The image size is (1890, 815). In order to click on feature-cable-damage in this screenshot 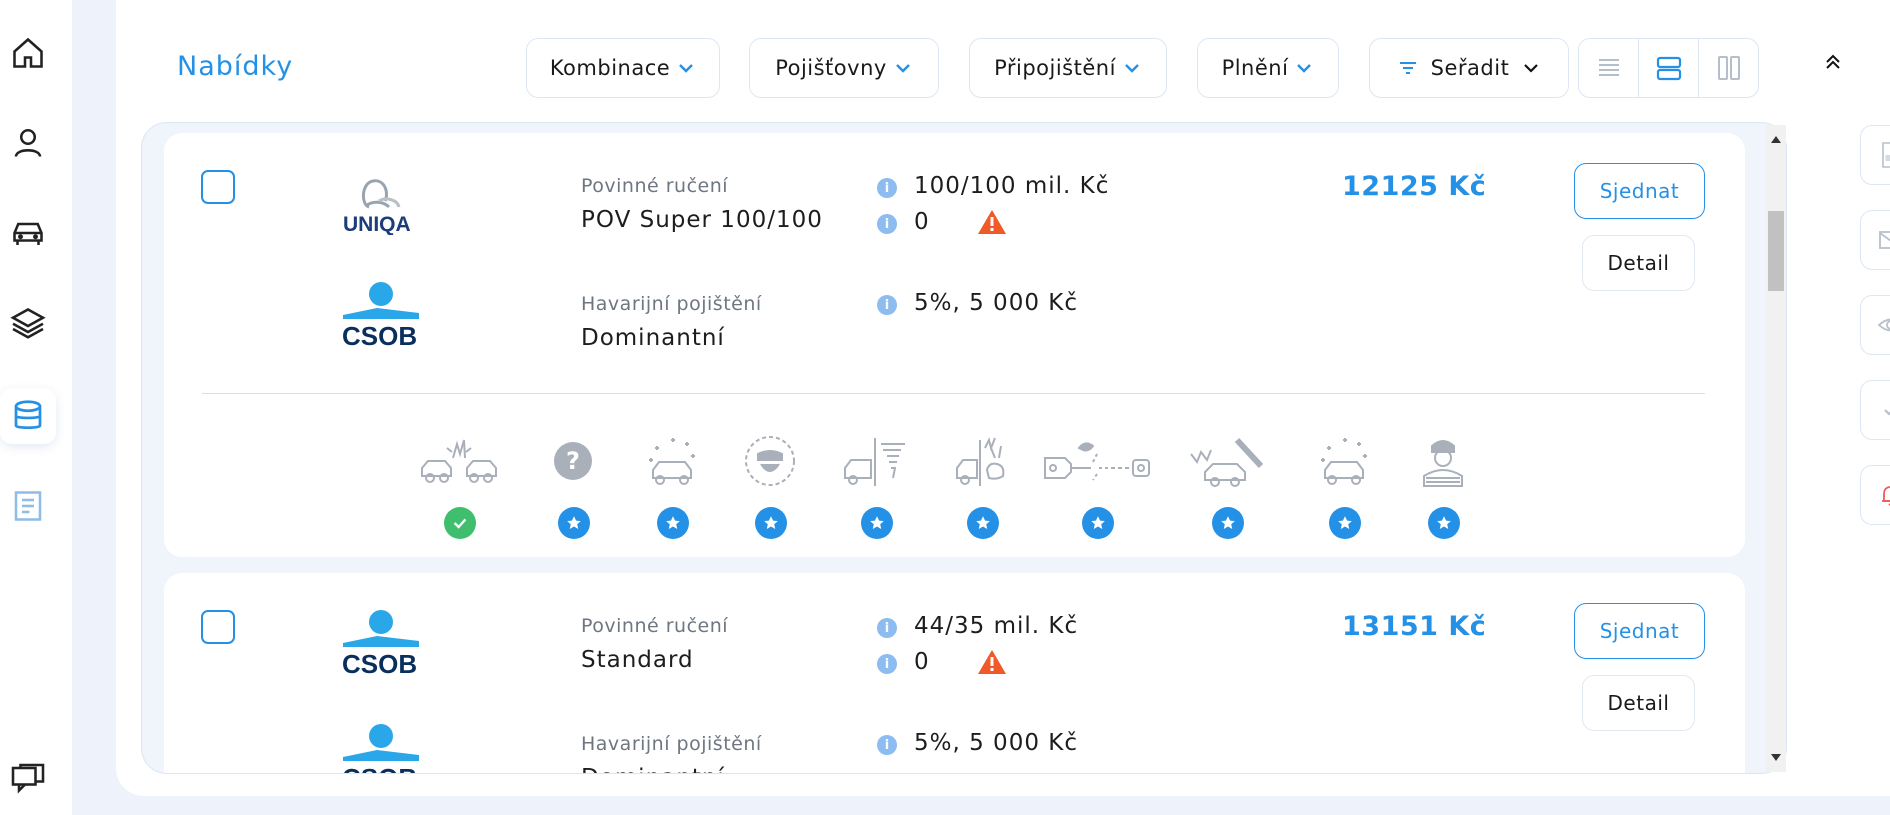, I will do `click(1098, 488)`.